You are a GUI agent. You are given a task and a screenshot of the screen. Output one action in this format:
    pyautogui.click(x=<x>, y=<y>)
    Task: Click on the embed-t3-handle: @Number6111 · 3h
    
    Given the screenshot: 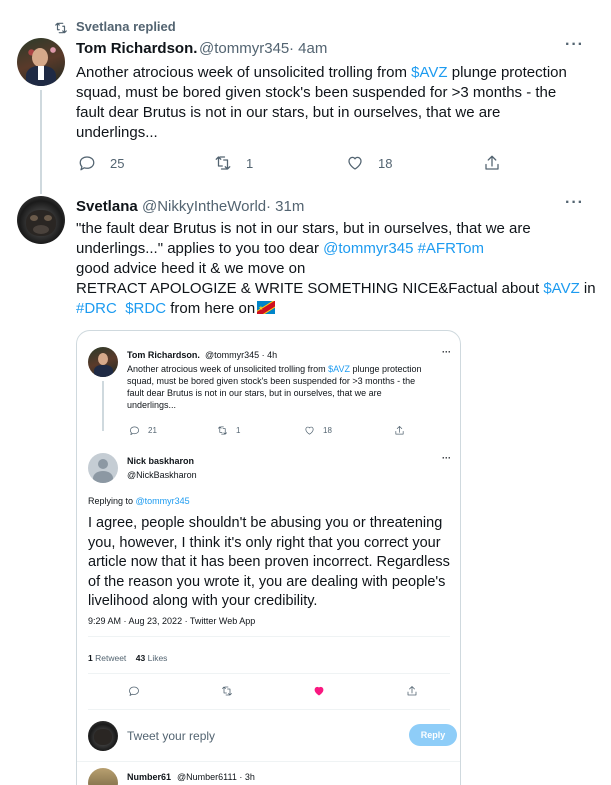 What is the action you would take?
    pyautogui.click(x=216, y=777)
    